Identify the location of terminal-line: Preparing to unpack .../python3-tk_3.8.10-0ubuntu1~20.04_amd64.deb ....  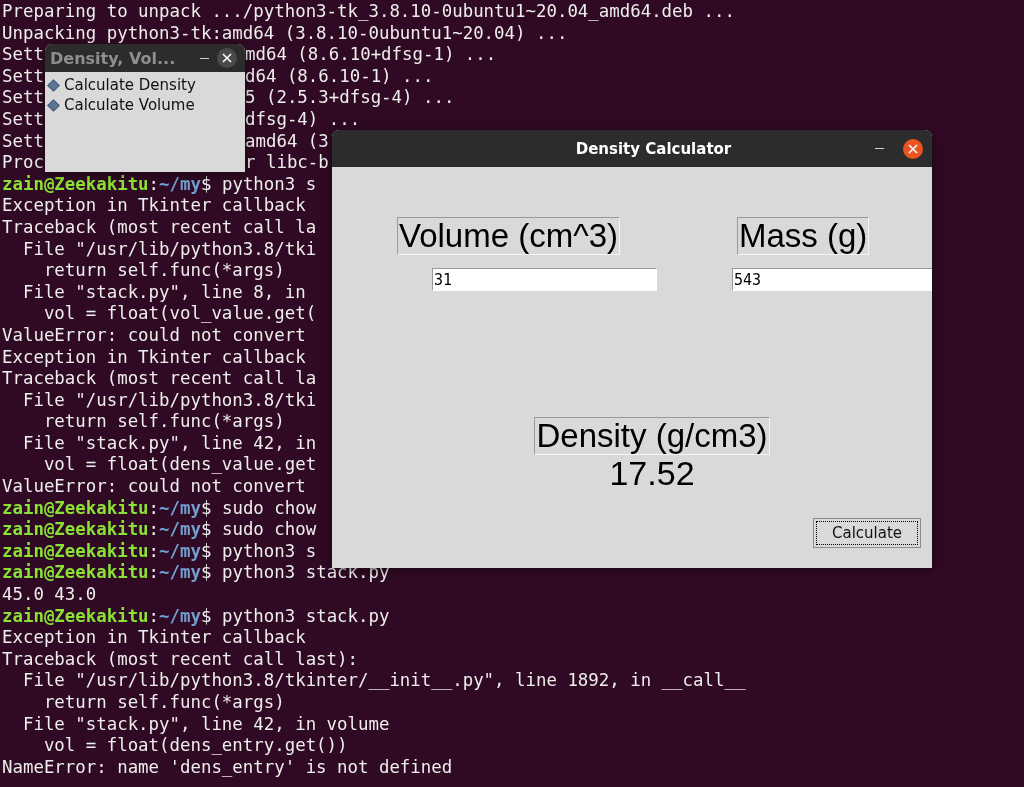
(368, 12).